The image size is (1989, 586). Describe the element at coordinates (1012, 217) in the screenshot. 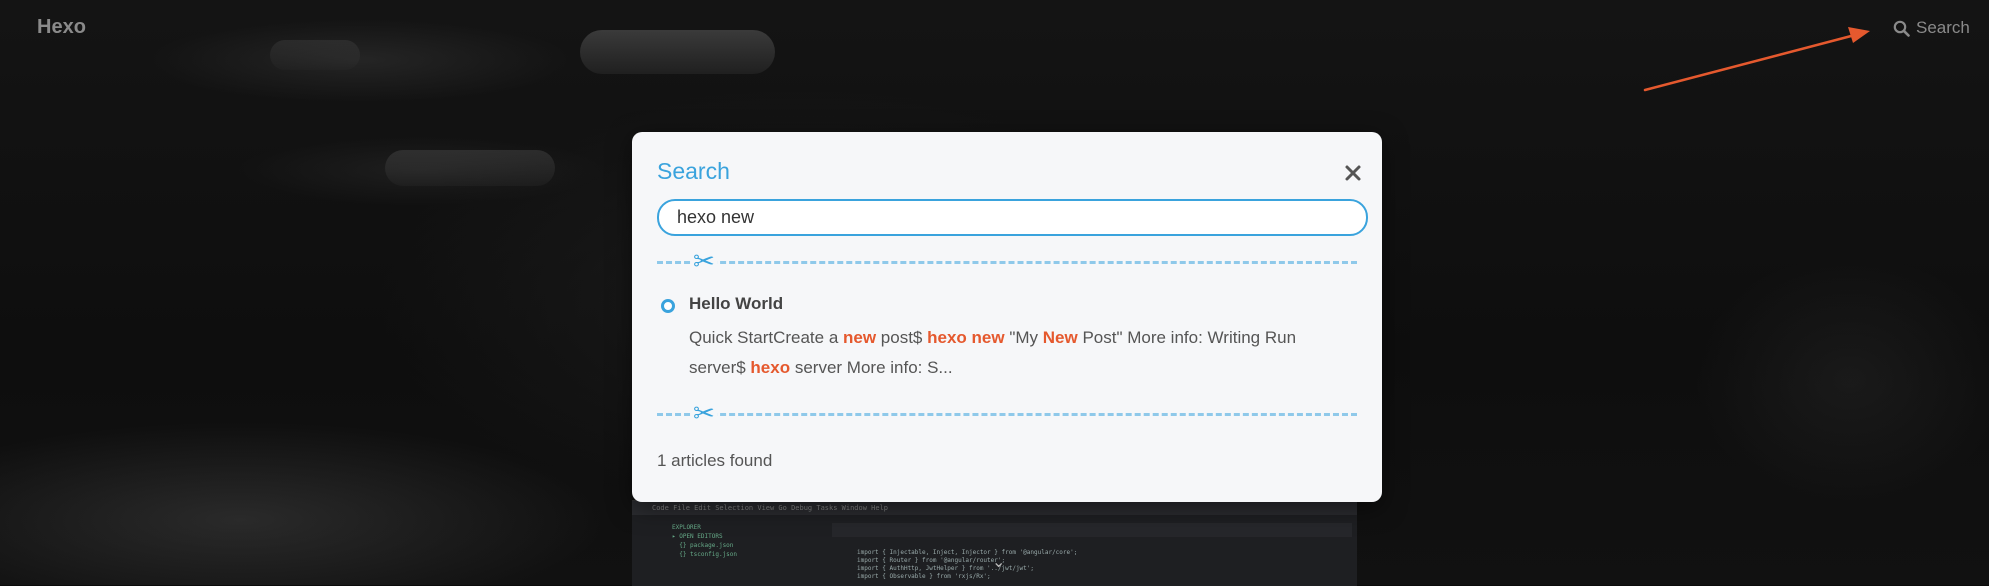

I see `search-input` at that location.